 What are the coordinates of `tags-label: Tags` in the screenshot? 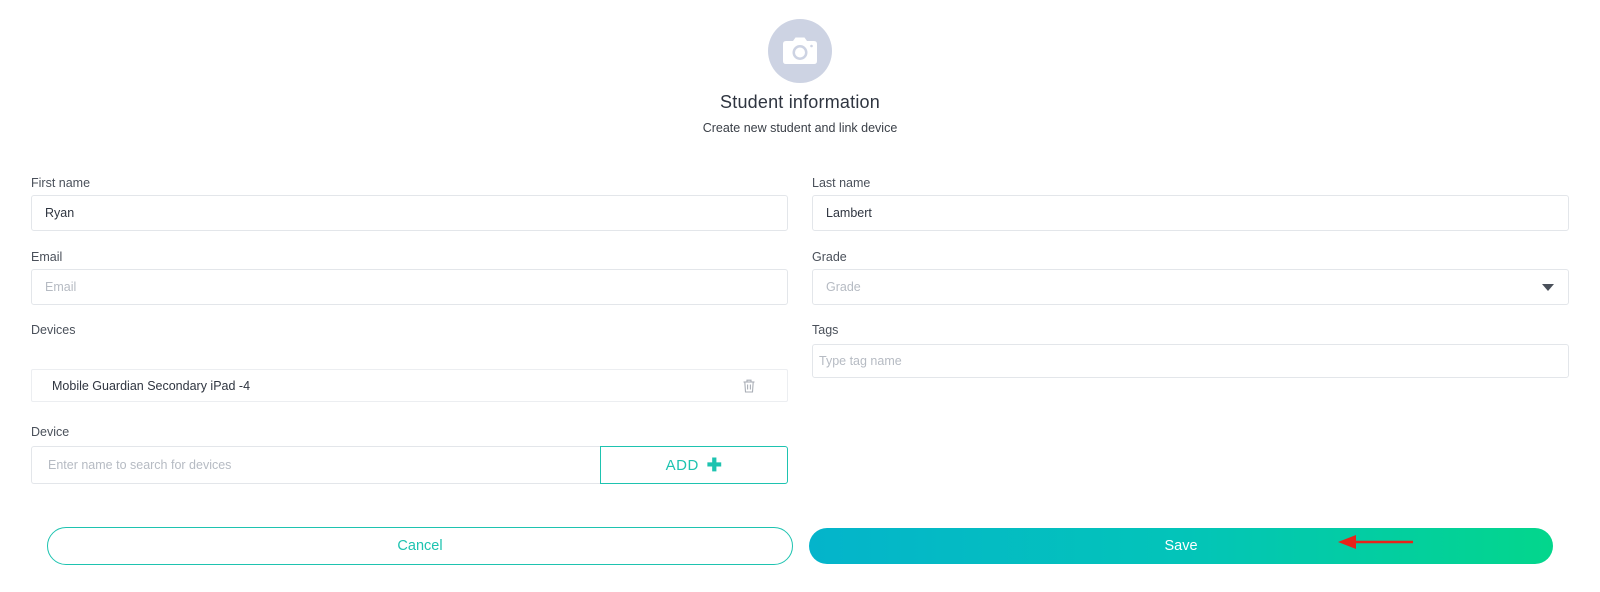 It's located at (825, 330).